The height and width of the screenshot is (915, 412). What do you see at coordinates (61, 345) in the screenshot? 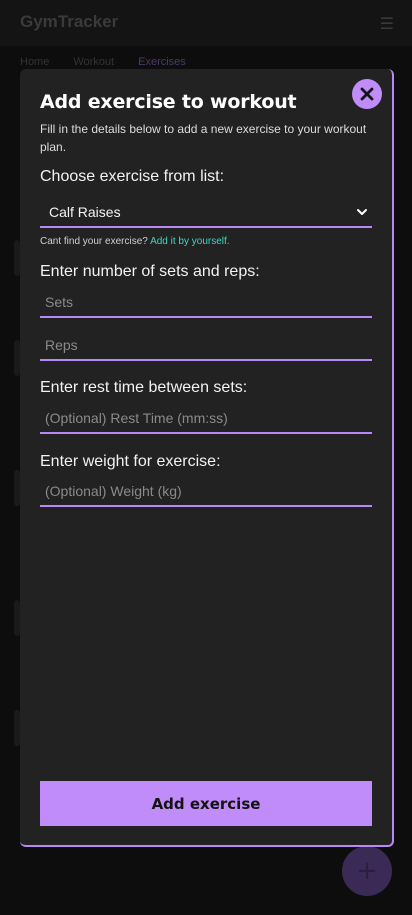
I see `reps-placeholder: Reps` at bounding box center [61, 345].